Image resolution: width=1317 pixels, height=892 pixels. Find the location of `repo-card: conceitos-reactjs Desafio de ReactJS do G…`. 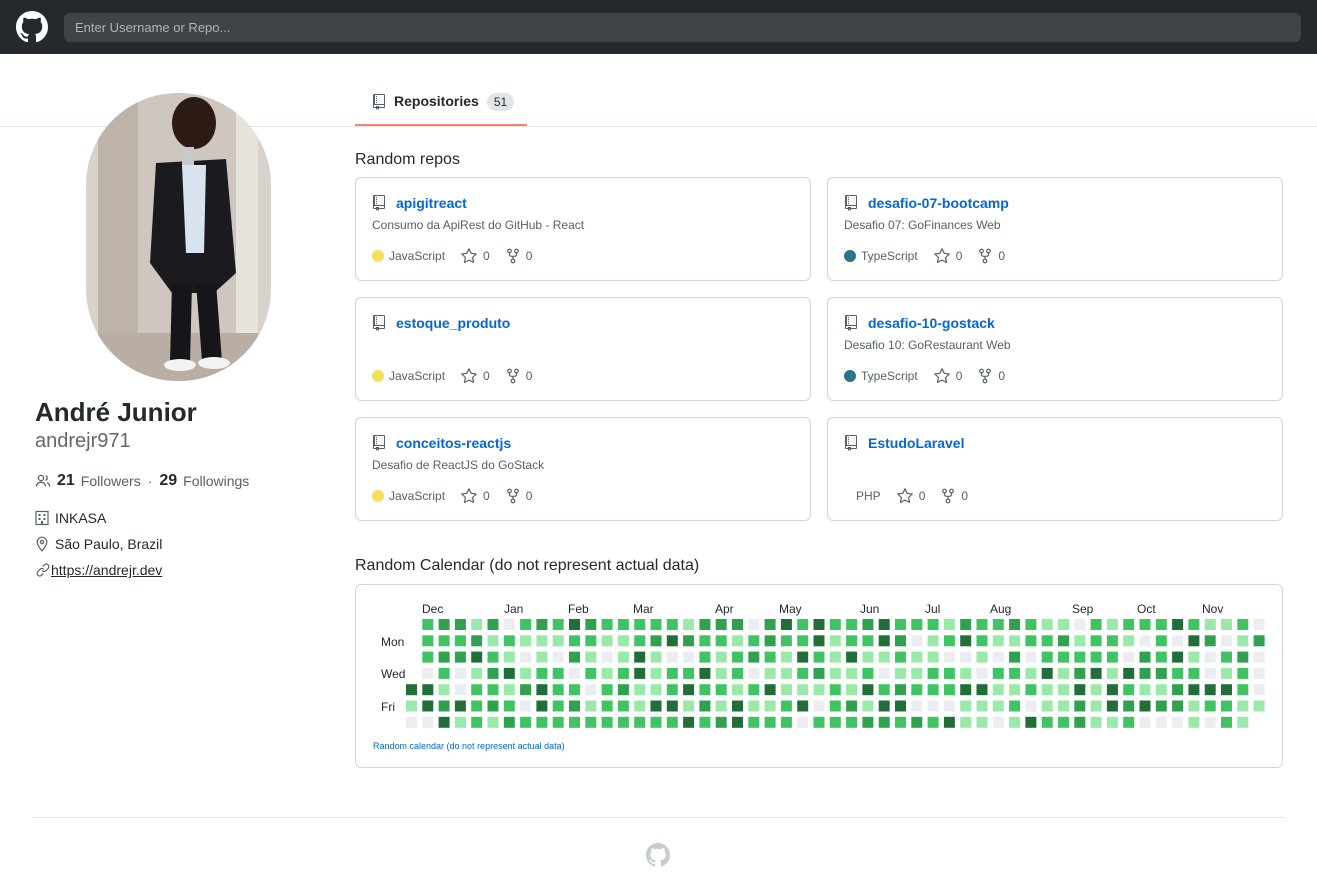

repo-card: conceitos-reactjs Desafio de ReactJS do G… is located at coordinates (583, 469).